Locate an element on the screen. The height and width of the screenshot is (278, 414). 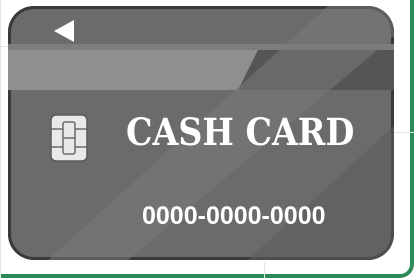
chip-icon is located at coordinates (69, 138).